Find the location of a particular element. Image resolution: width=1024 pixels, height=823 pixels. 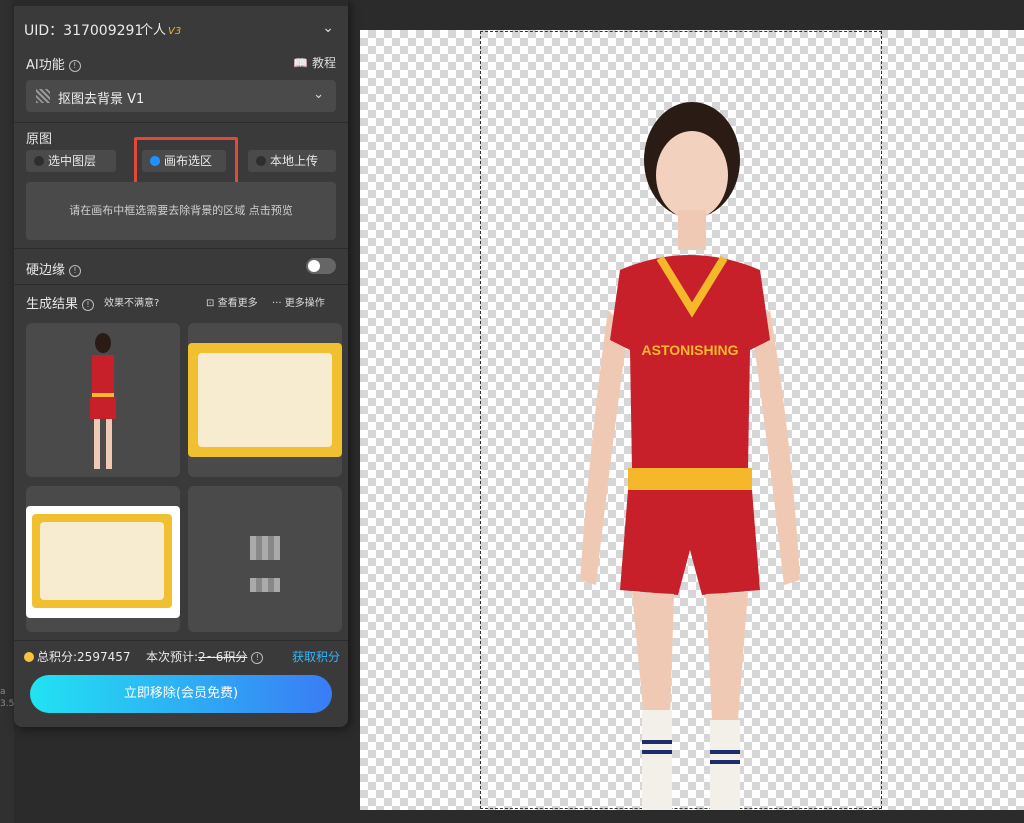

ai-feature-label-text: AI功能 is located at coordinates (45, 65).